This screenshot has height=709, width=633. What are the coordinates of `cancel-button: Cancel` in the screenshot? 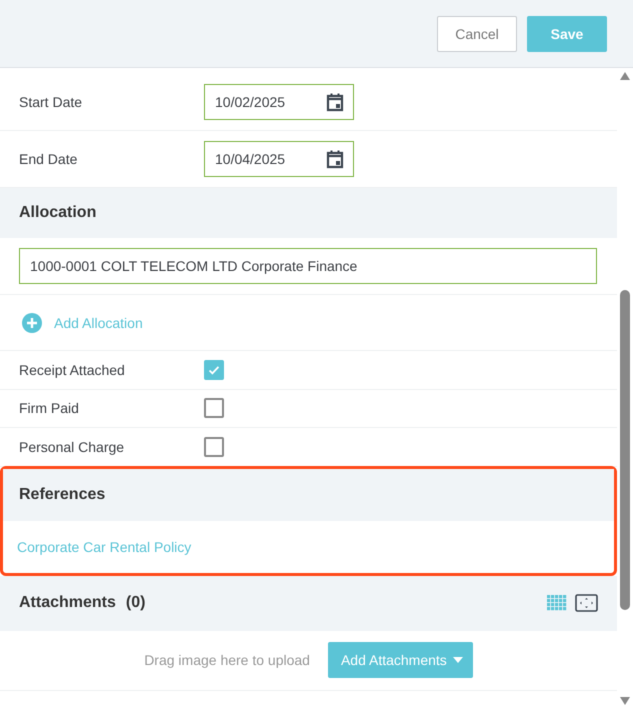 It's located at (477, 34).